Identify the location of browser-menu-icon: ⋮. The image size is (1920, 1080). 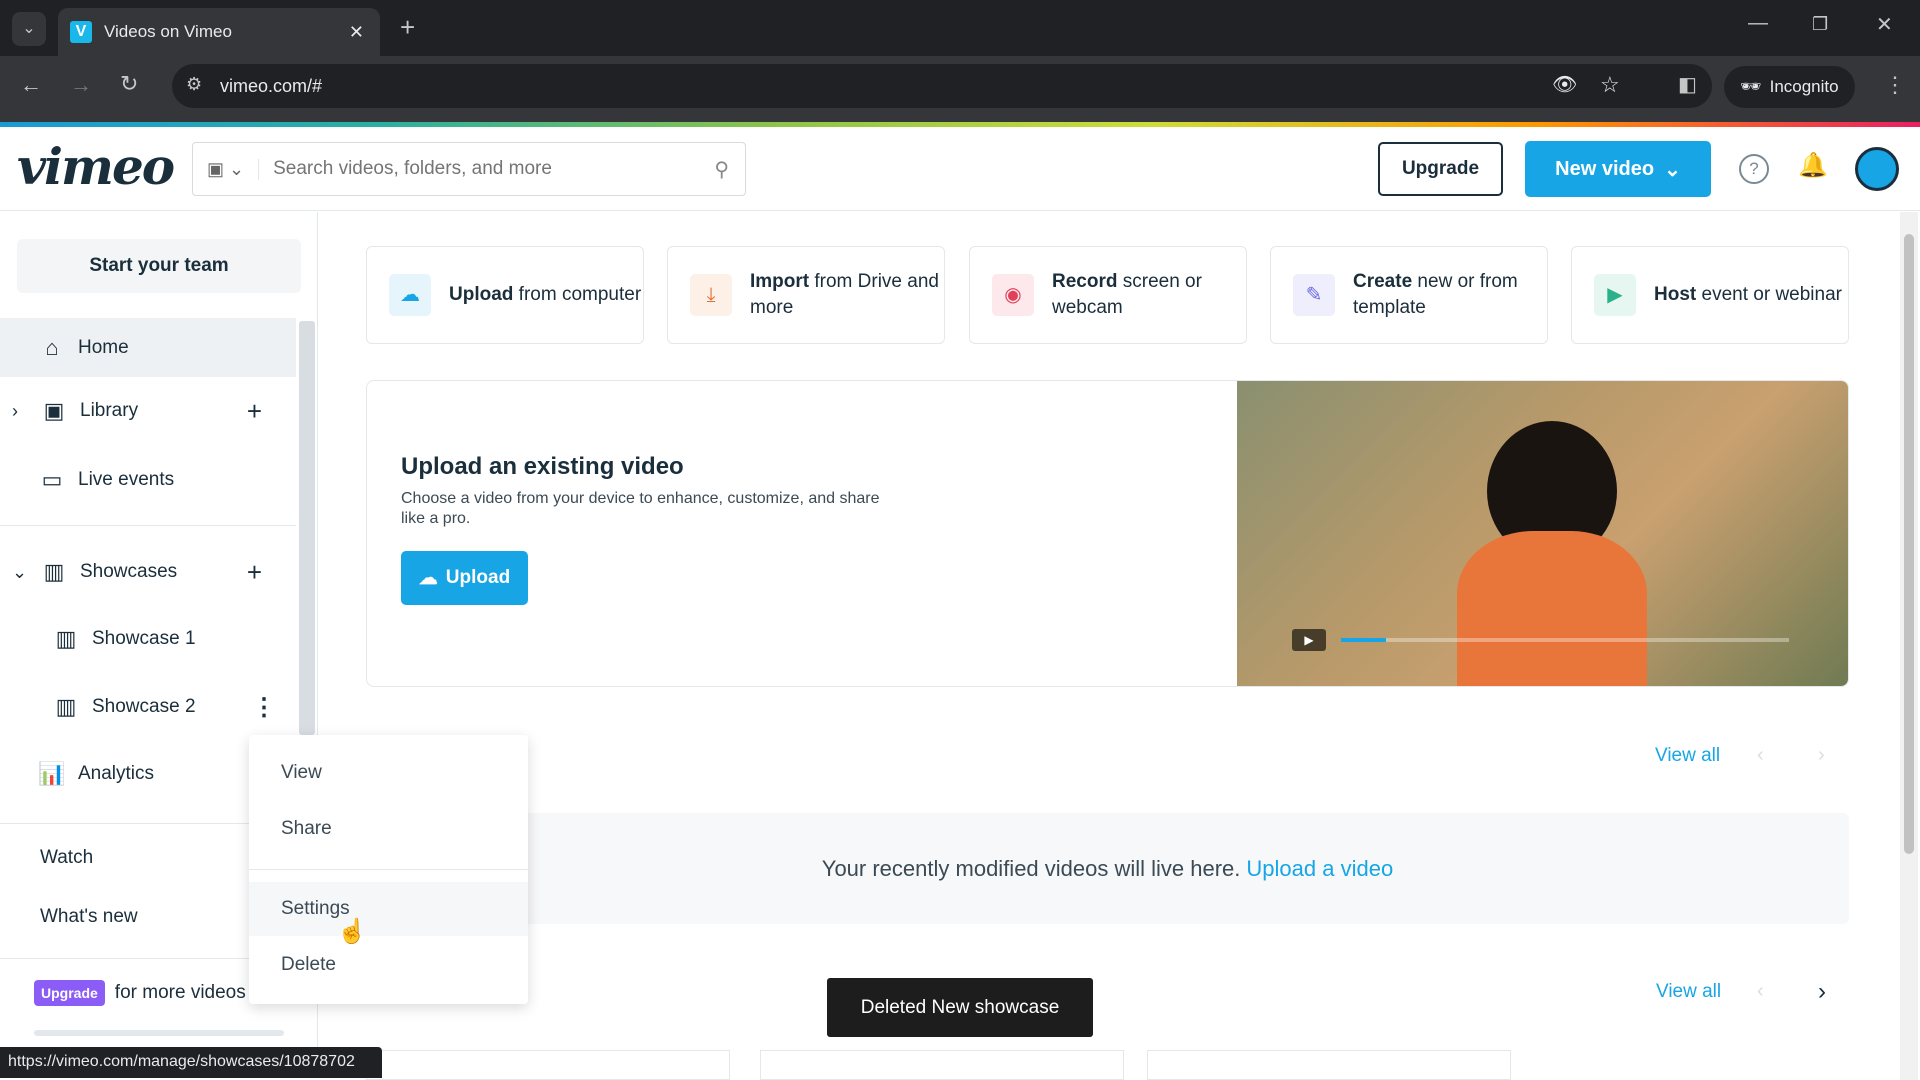
(1895, 85).